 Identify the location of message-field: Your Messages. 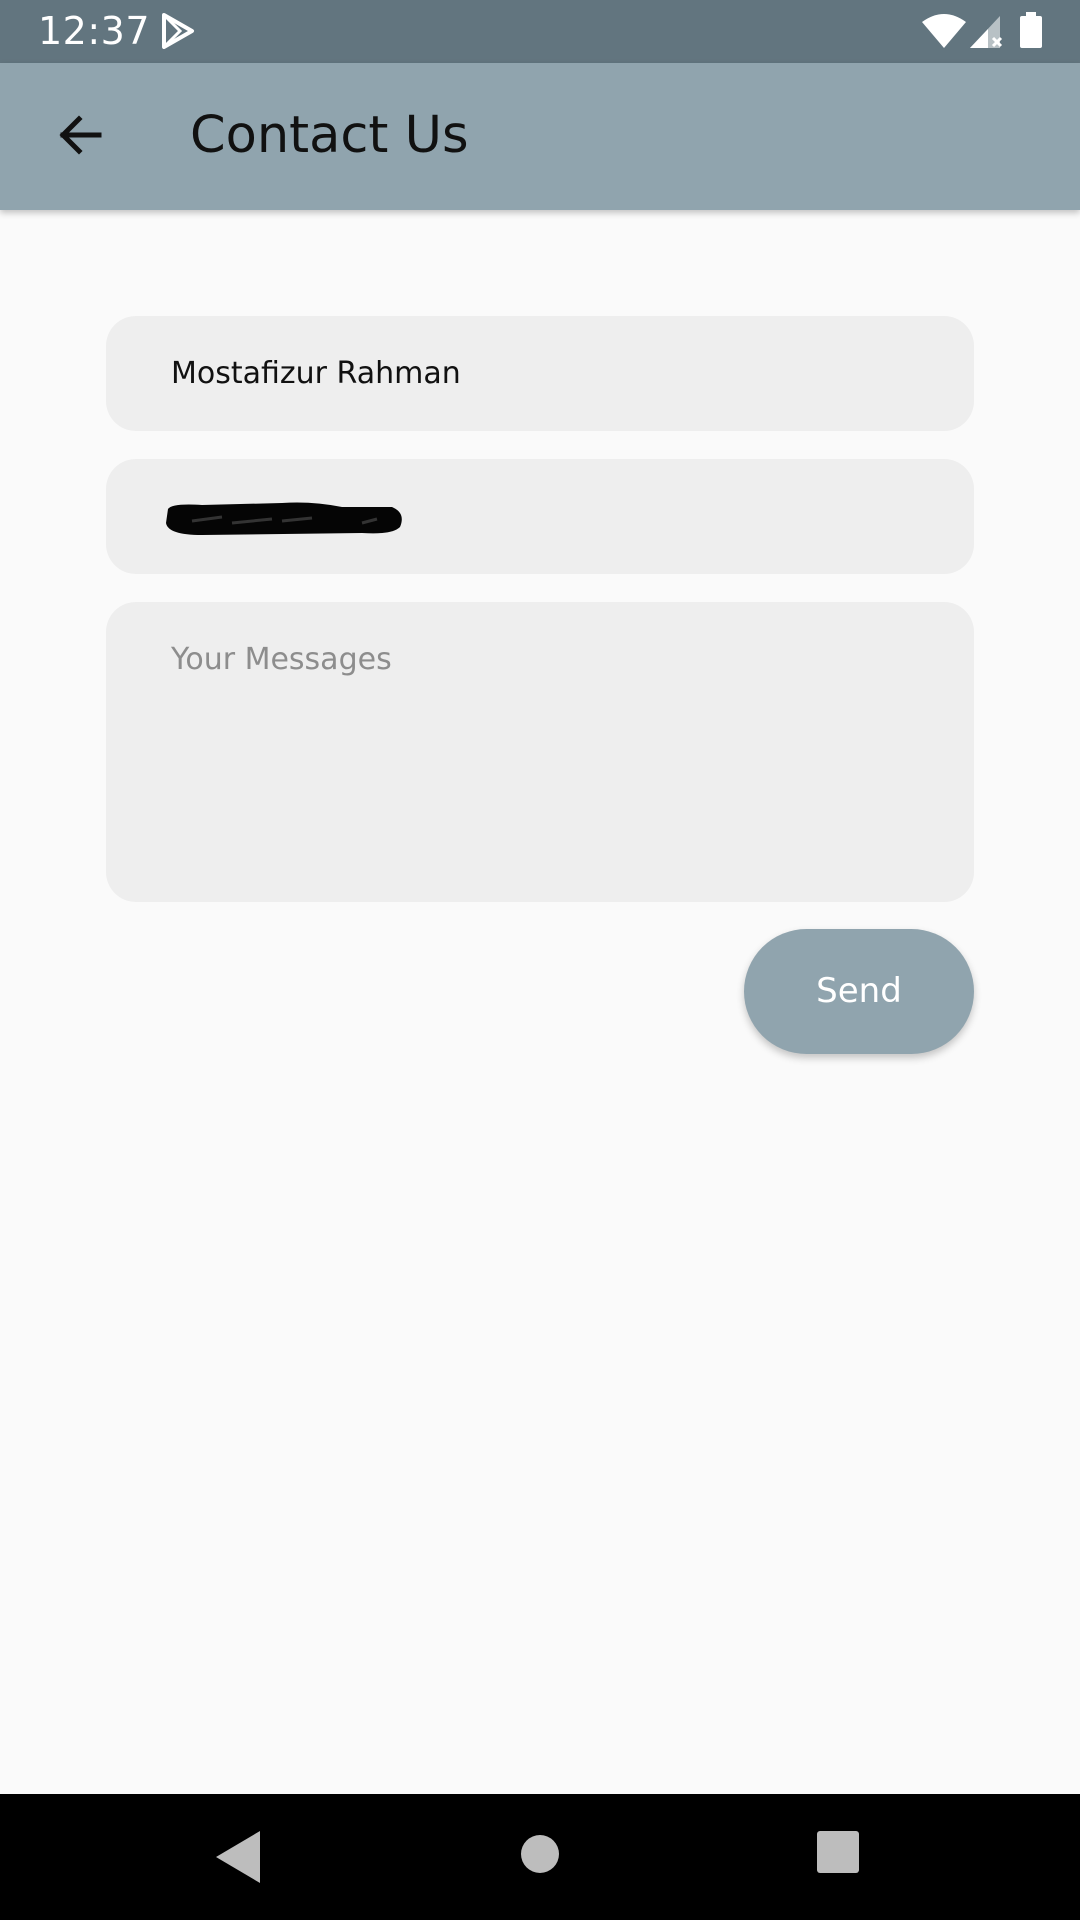
(540, 752).